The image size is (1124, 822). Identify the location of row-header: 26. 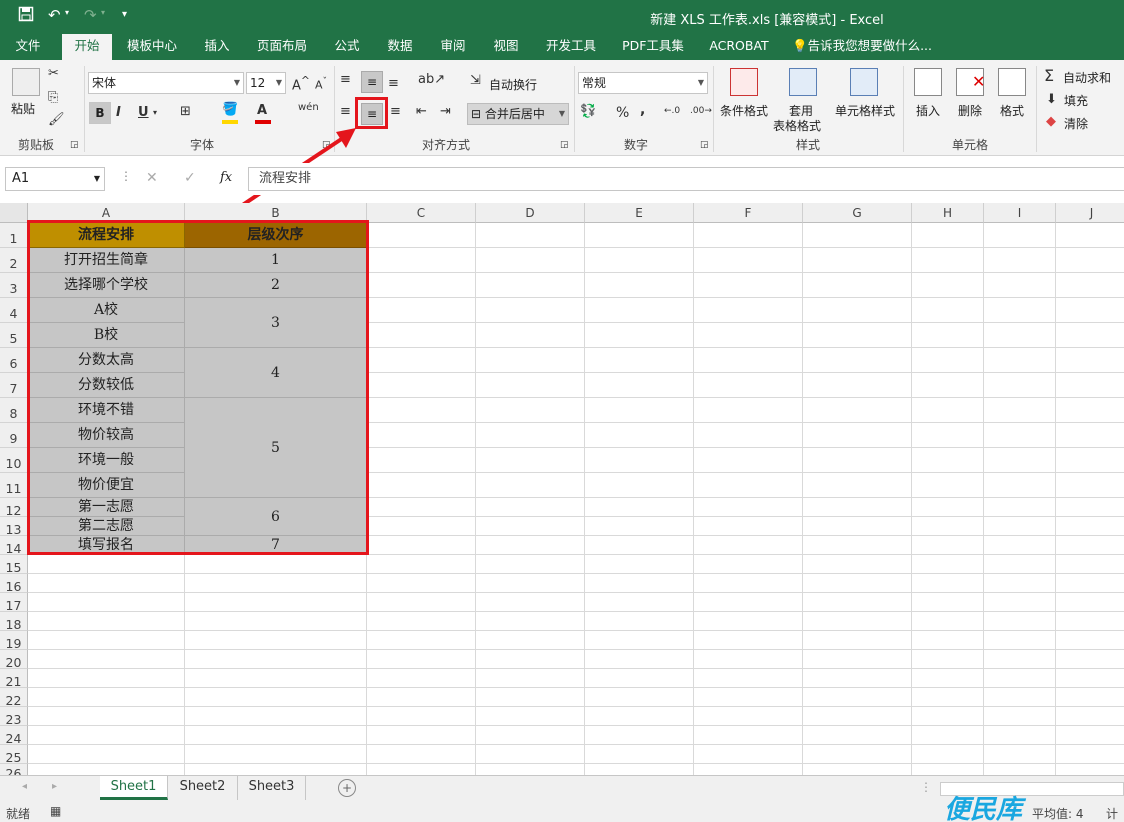
(14, 769).